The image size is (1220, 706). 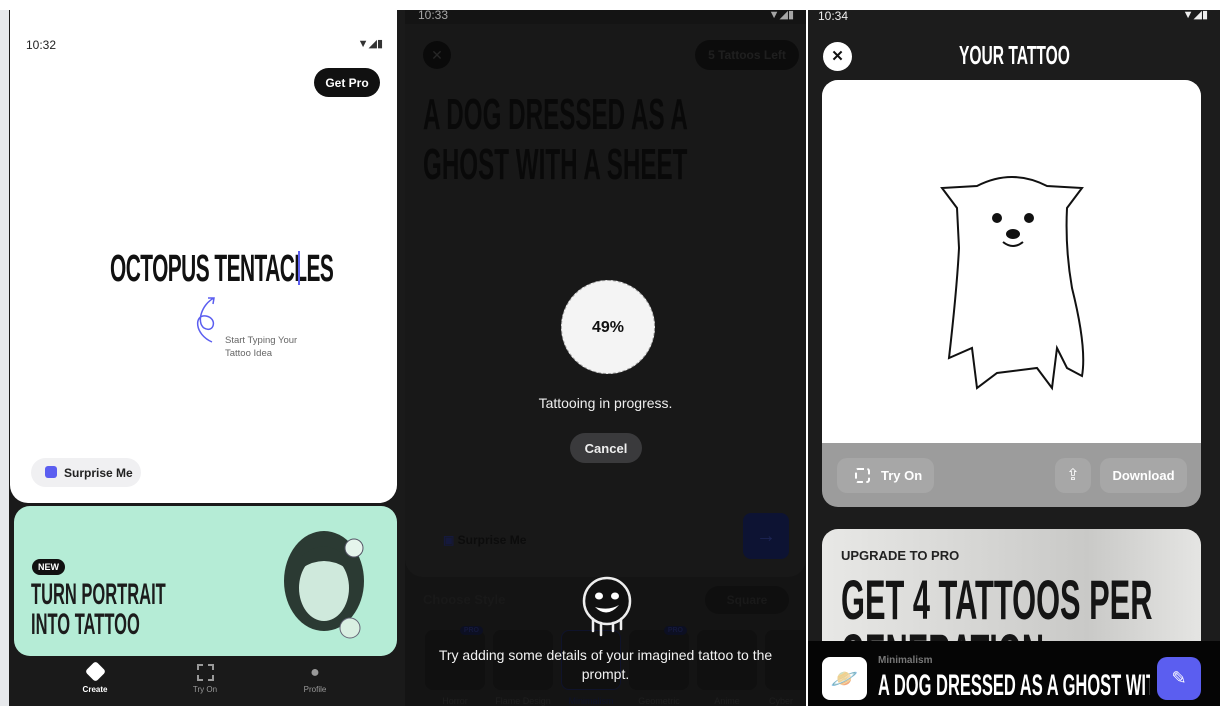 I want to click on style-name: Minimalism, so click(x=905, y=660).